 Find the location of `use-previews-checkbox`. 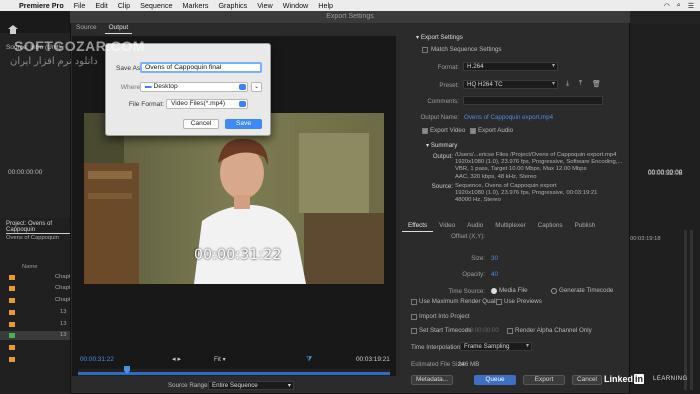

use-previews-checkbox is located at coordinates (499, 302).